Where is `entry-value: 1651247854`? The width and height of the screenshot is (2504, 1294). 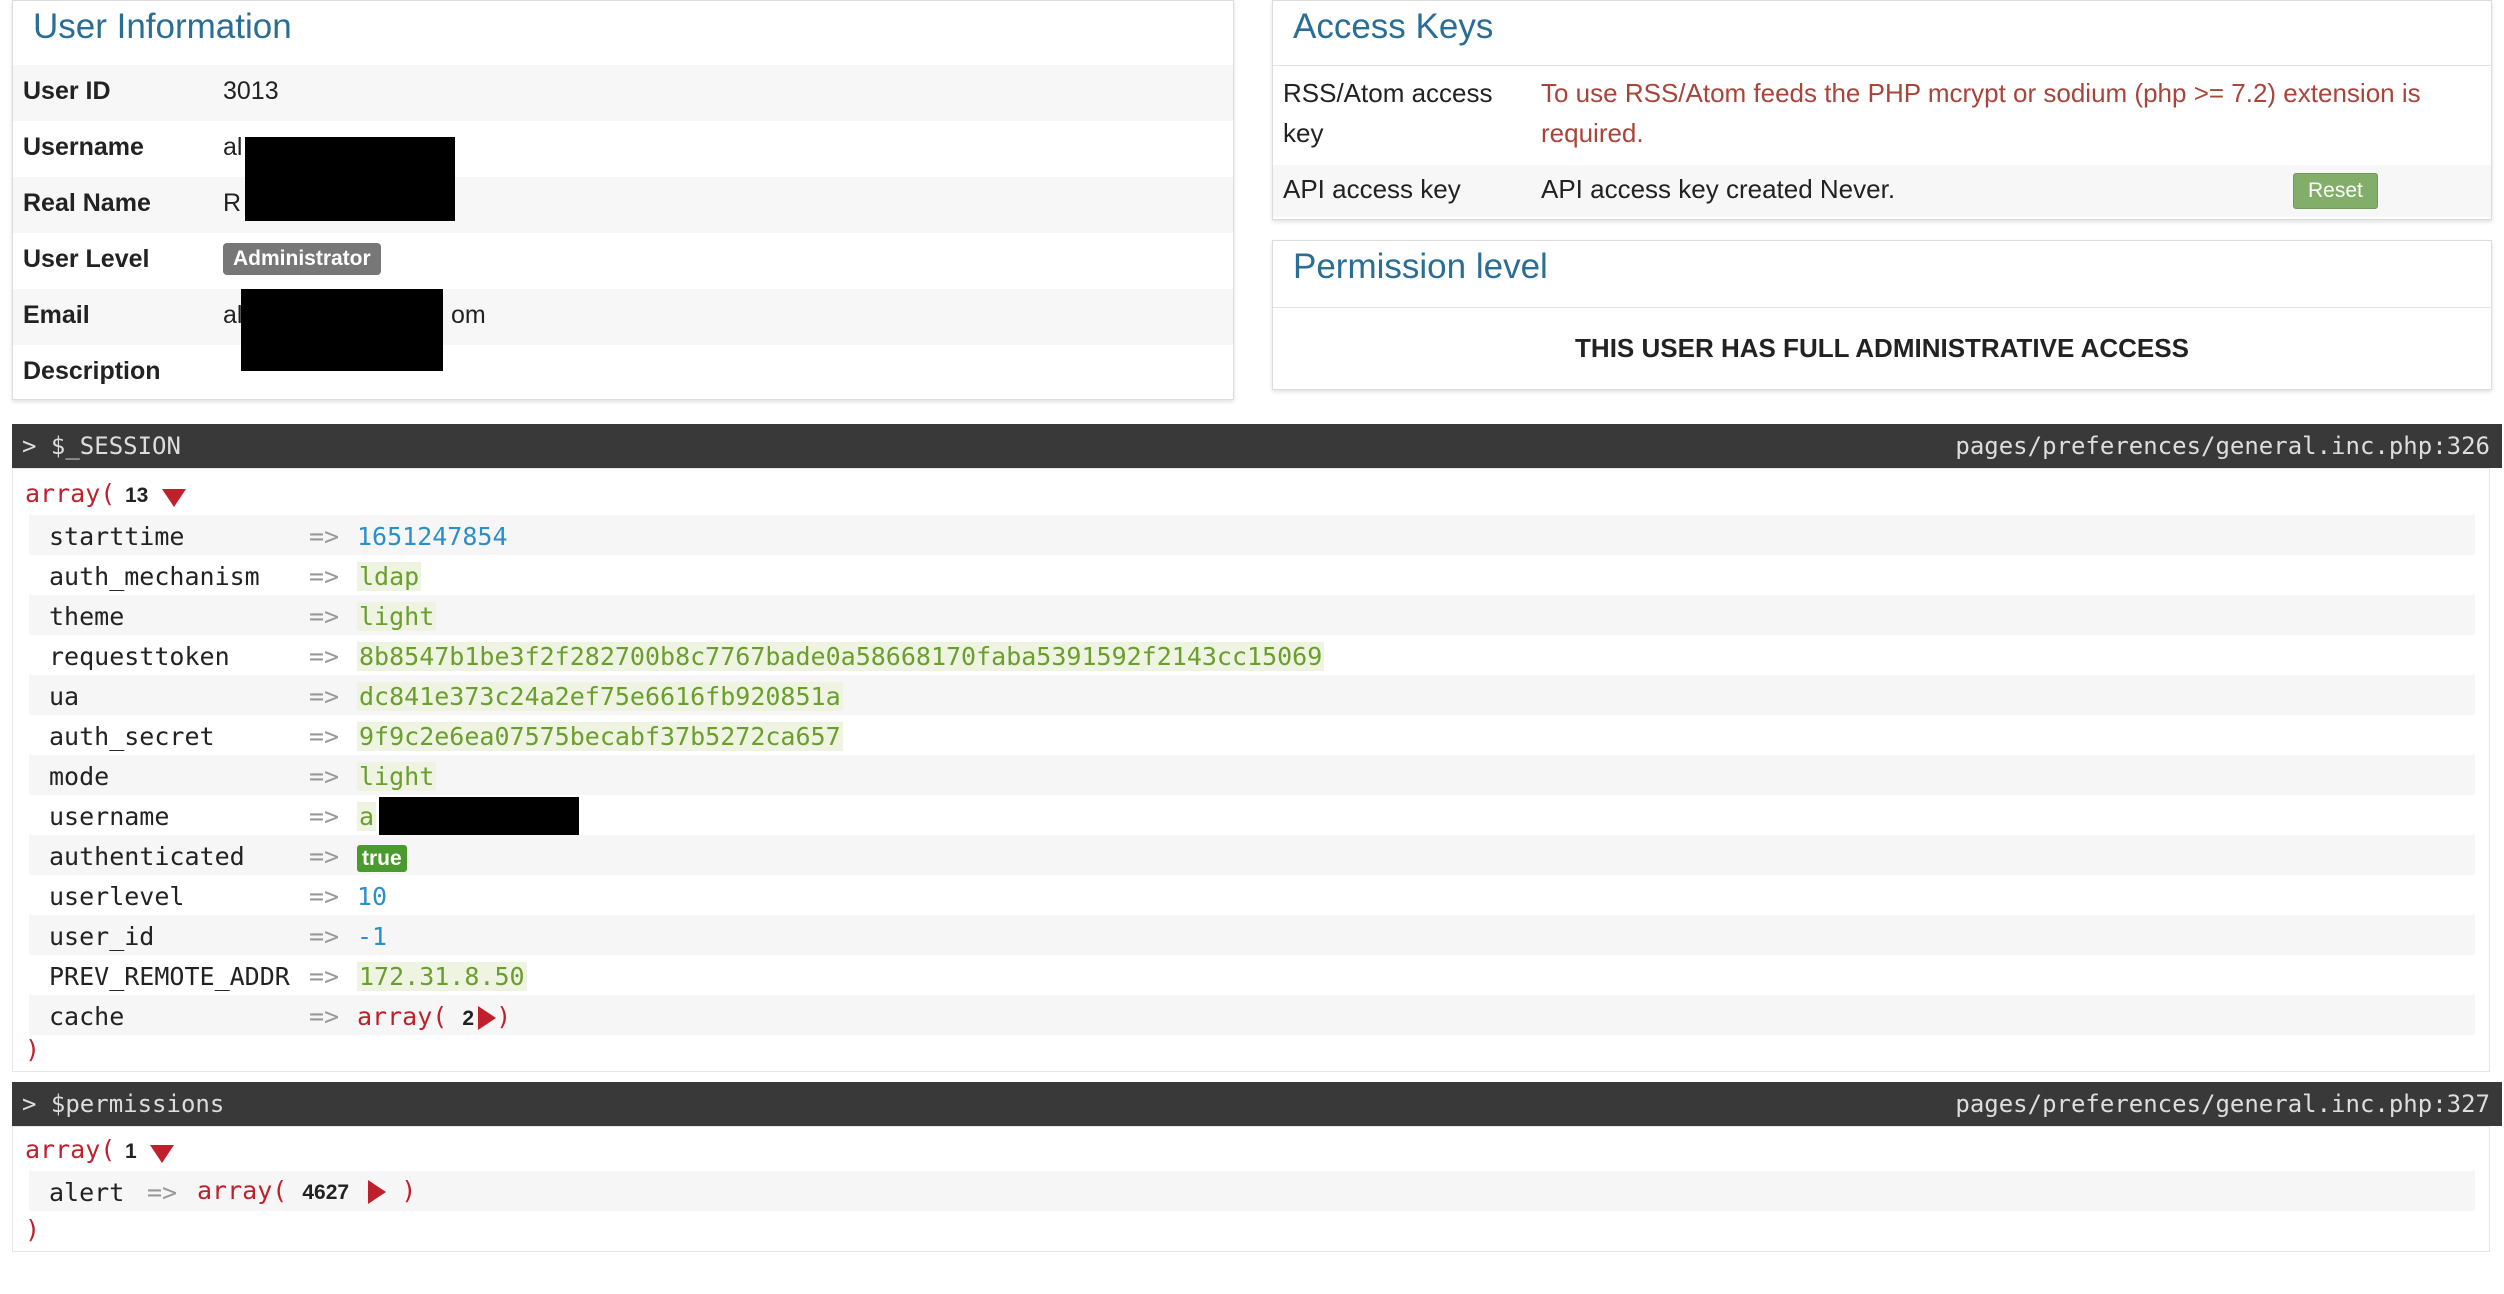 entry-value: 1651247854 is located at coordinates (432, 536).